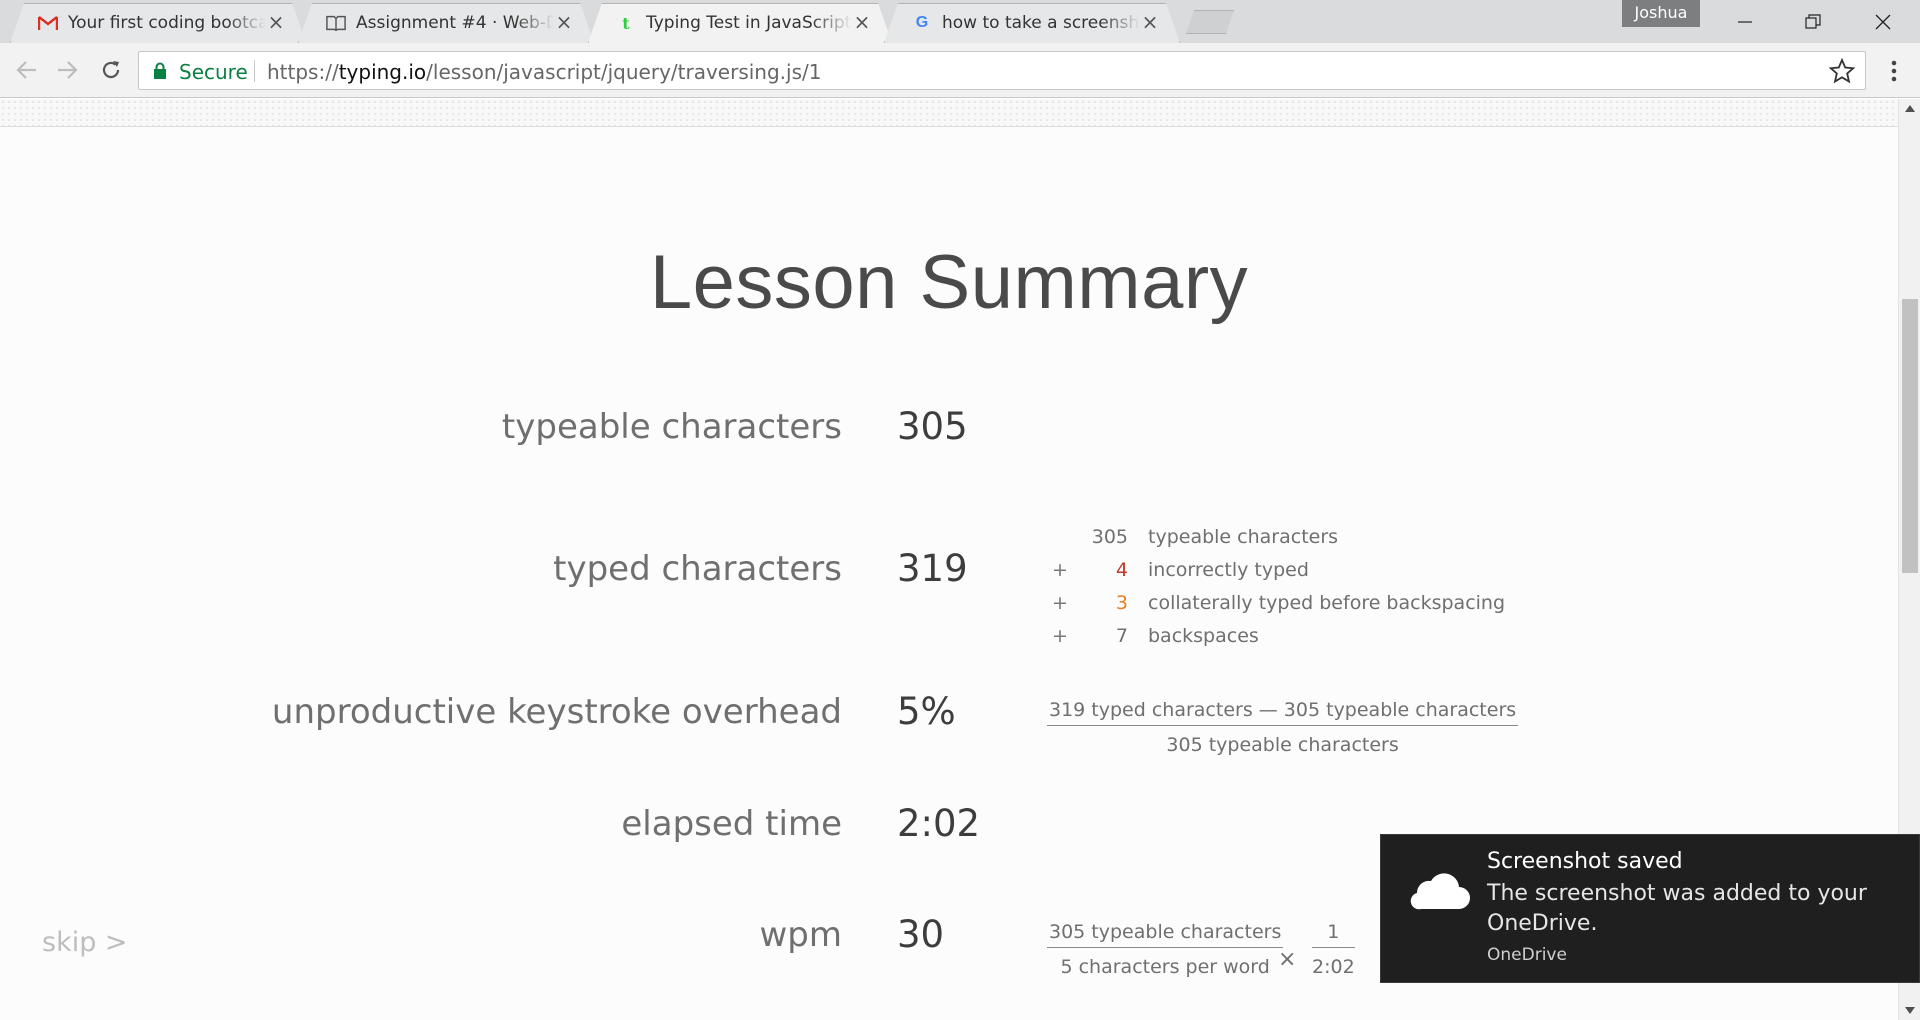  Describe the element at coordinates (926, 711) in the screenshot. I see `overhead-value: 5%` at that location.